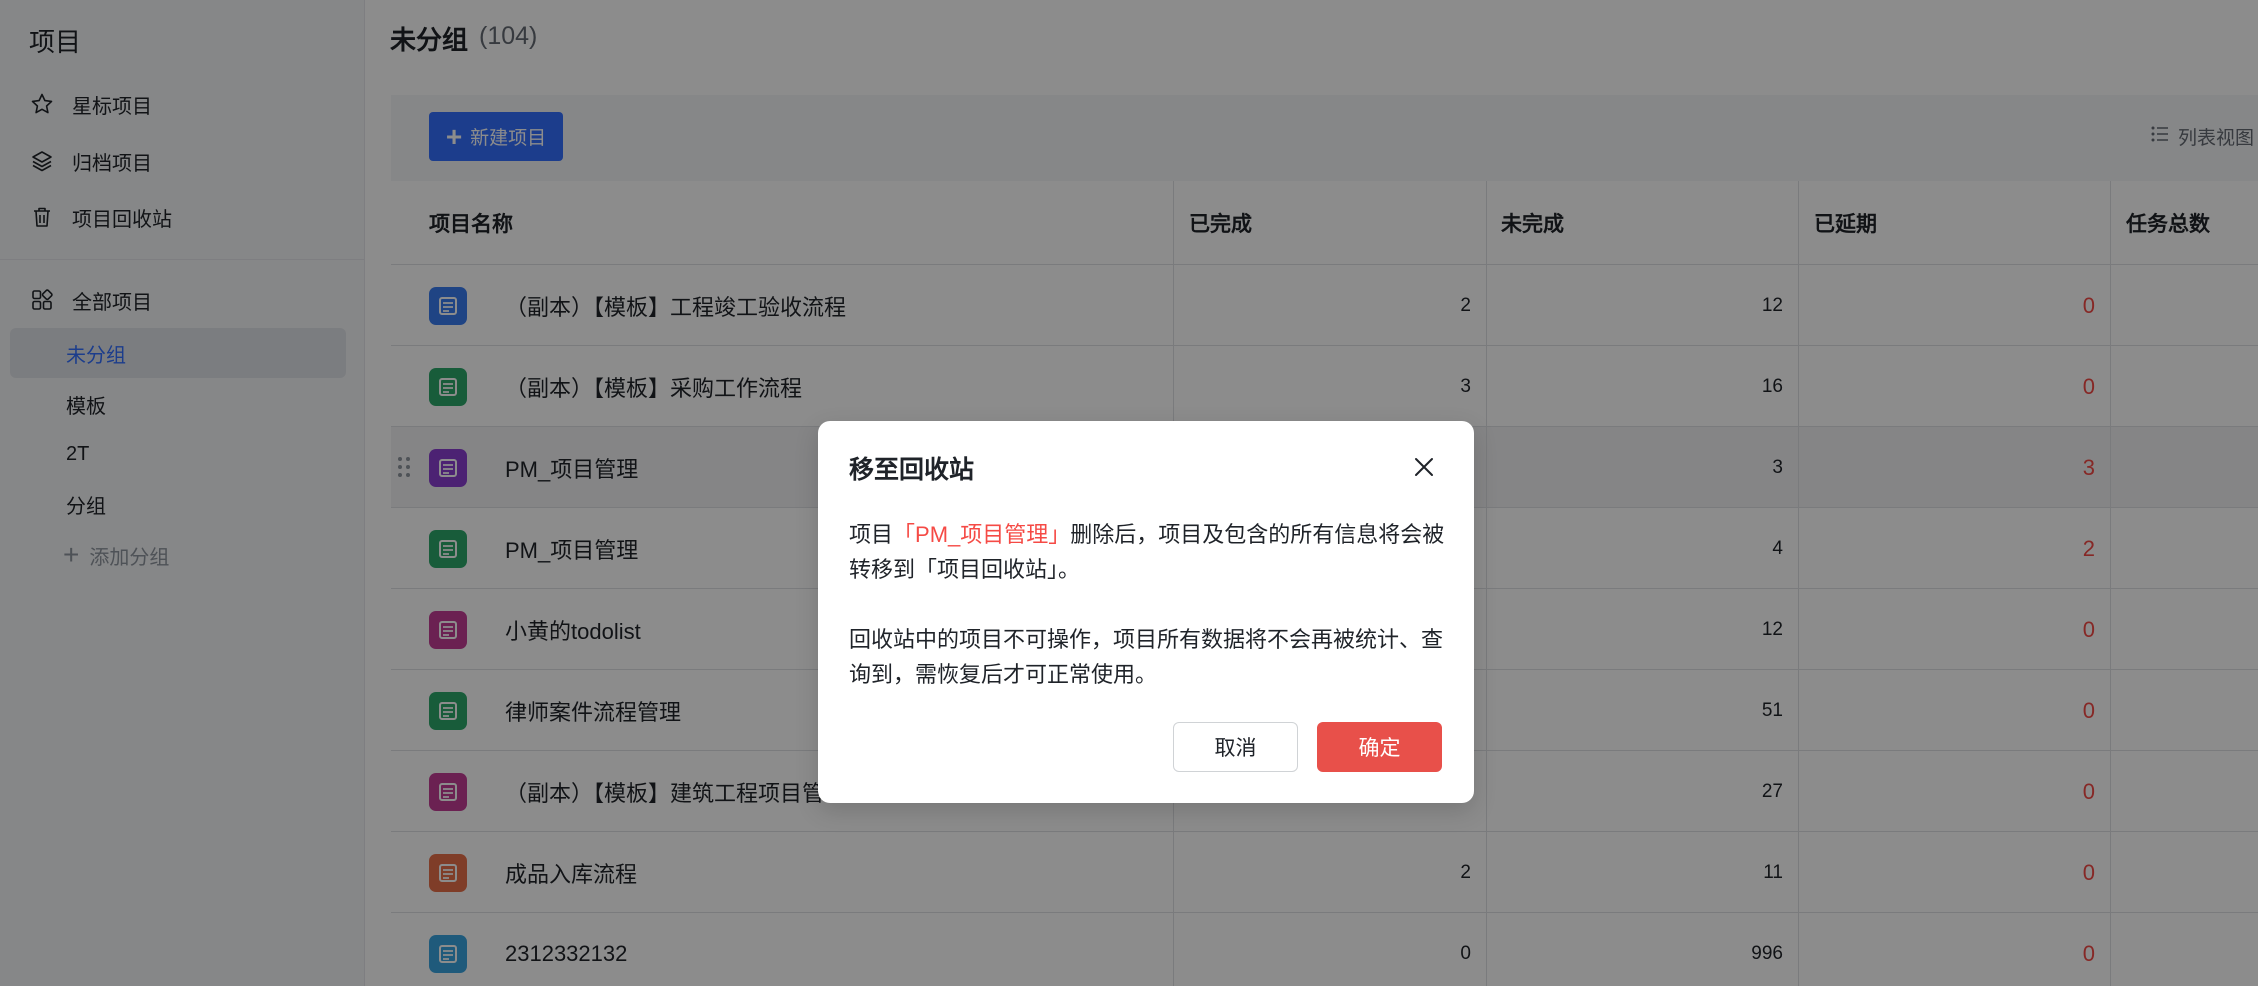 This screenshot has height=986, width=2258. Describe the element at coordinates (1424, 467) in the screenshot. I see `close-icon` at that location.